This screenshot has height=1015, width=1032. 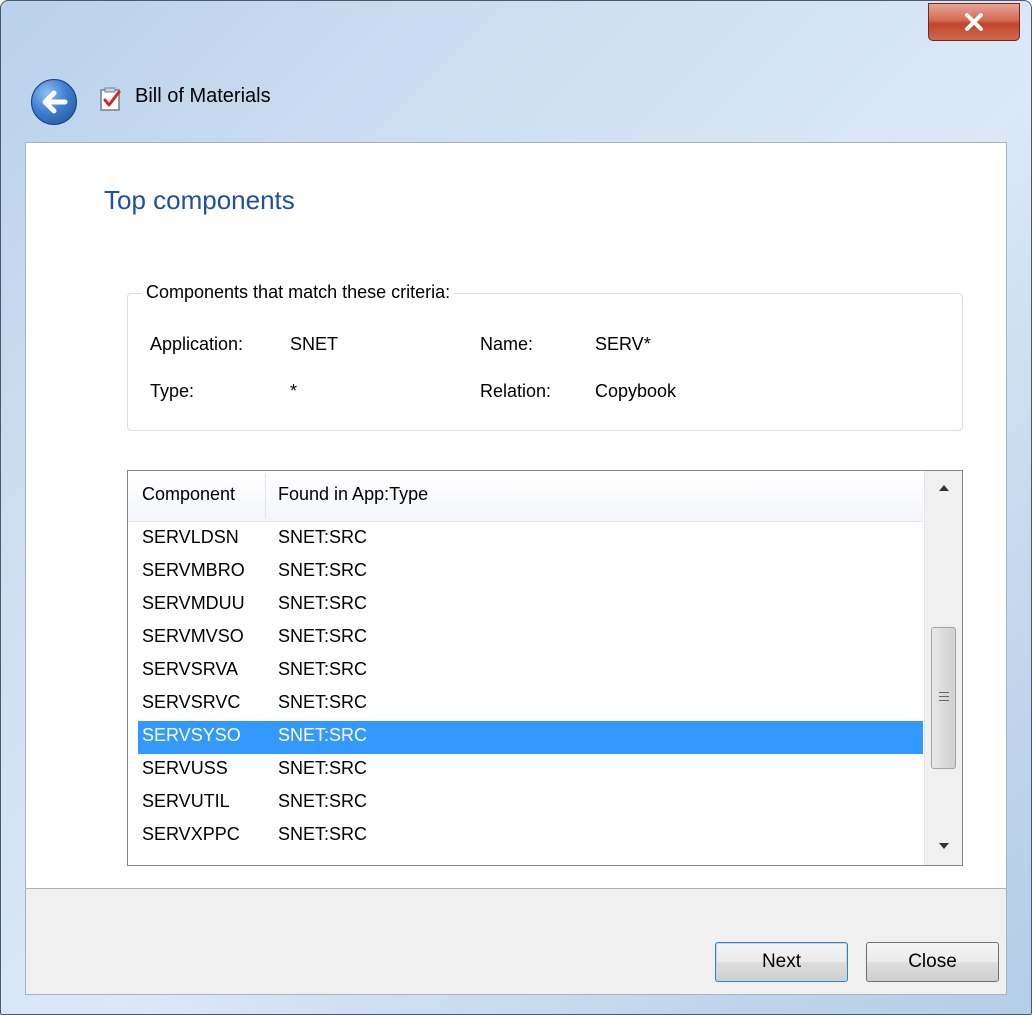 I want to click on relation-value: Copybook, so click(x=636, y=391).